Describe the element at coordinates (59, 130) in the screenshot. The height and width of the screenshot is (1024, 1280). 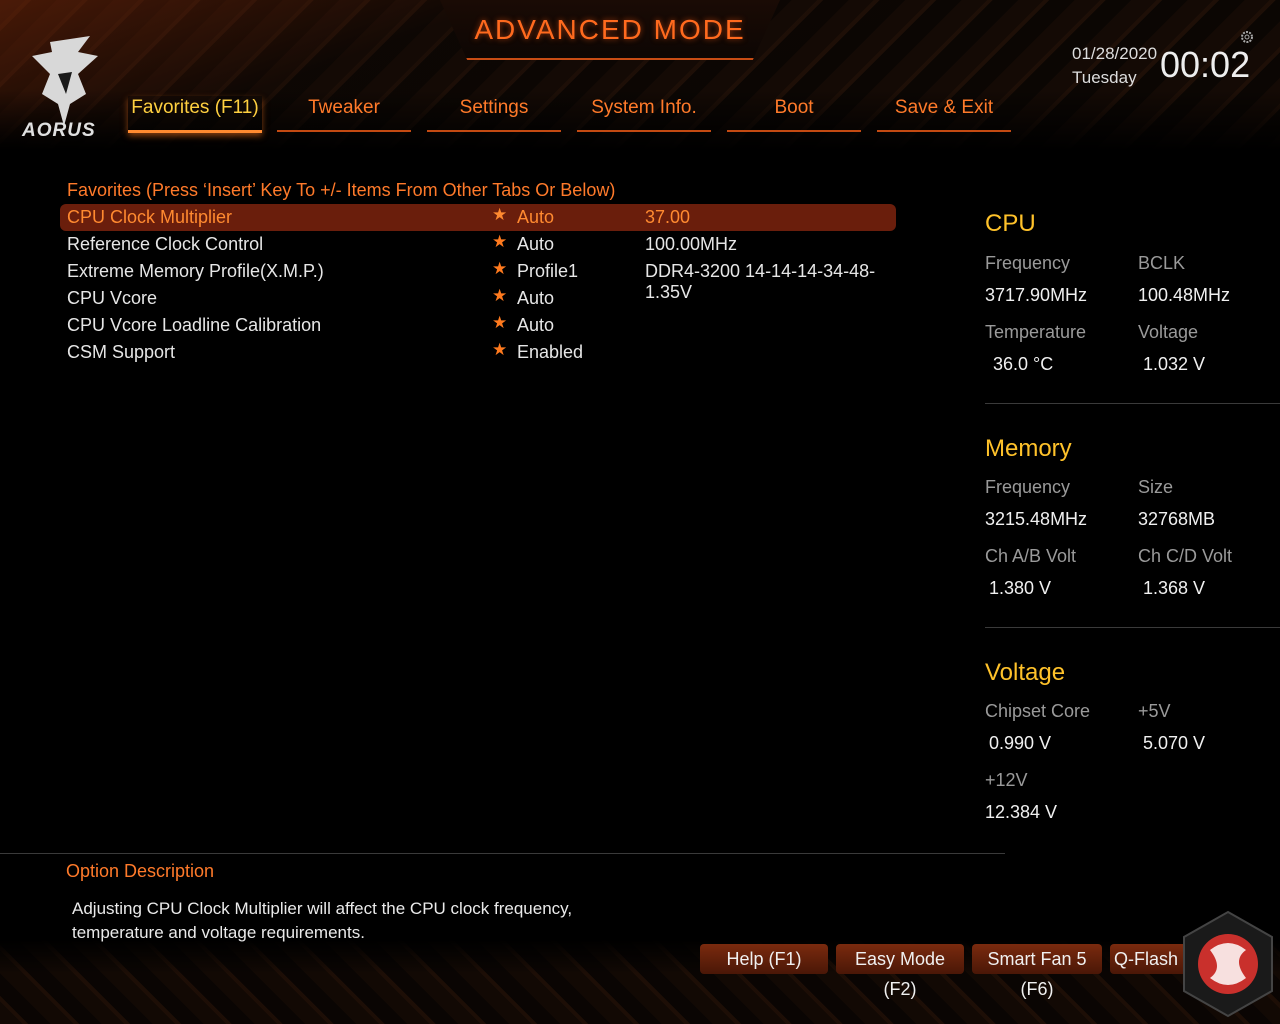
I see `aorus-logo-text: AORUS` at that location.